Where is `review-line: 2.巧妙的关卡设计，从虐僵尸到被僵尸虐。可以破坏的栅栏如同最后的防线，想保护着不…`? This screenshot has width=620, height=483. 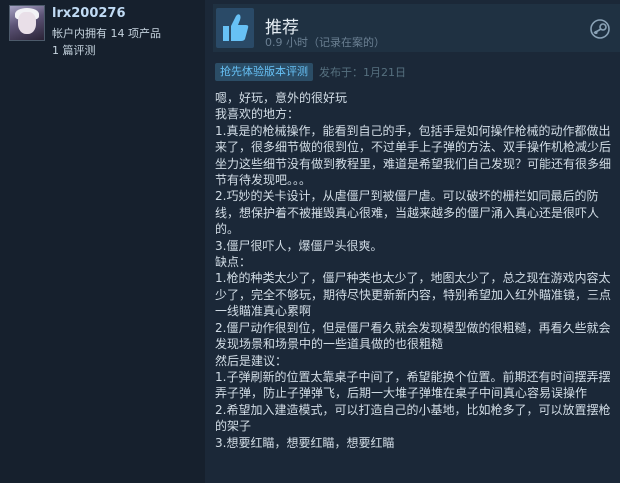
review-line: 2.巧妙的关卡设计，从虐僵尸到被僵尸虐。可以破坏的栅栏如同最后的防线，想保护着不… is located at coordinates (407, 213).